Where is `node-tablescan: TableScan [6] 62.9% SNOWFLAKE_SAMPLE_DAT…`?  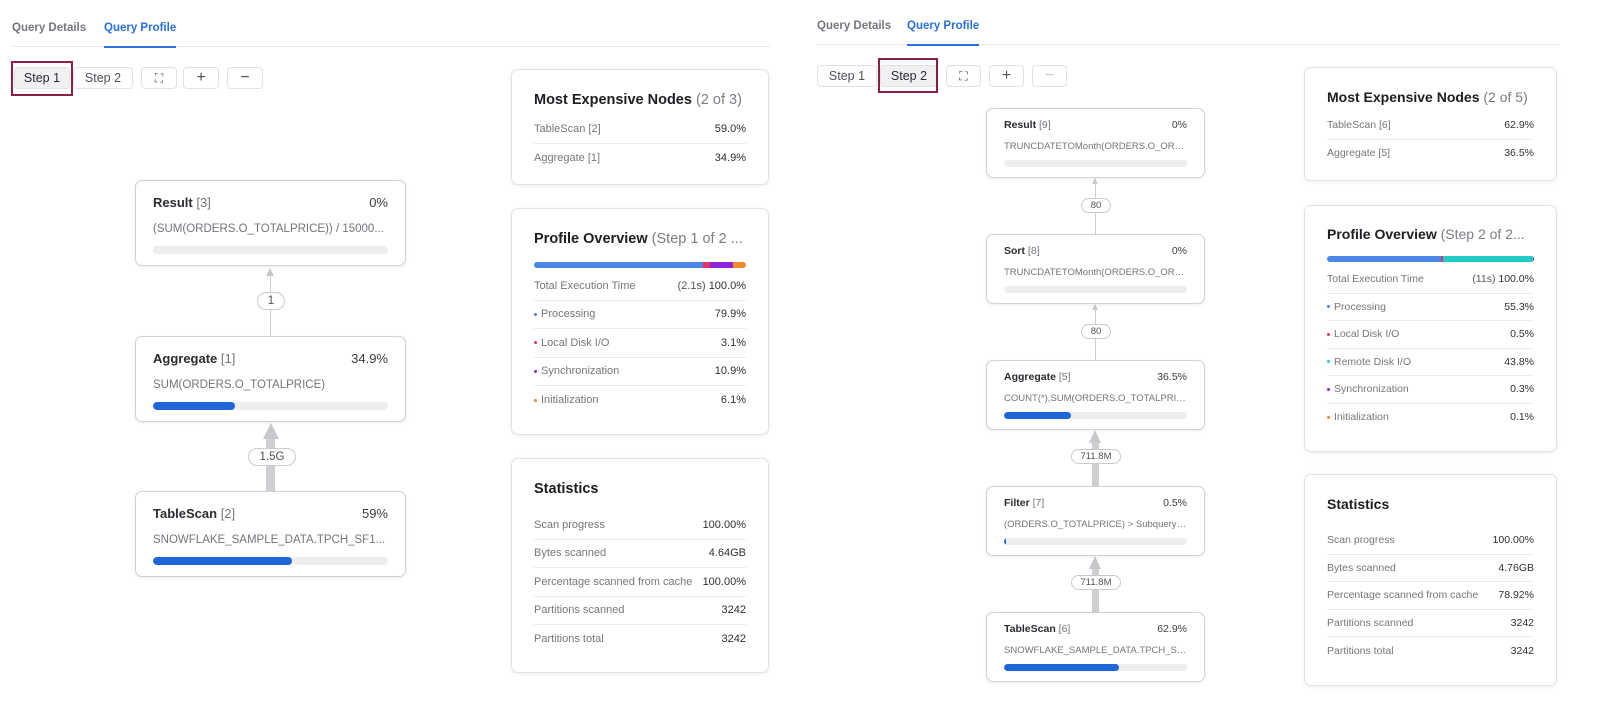 node-tablescan: TableScan [6] 62.9% SNOWFLAKE_SAMPLE_DAT… is located at coordinates (1095, 647).